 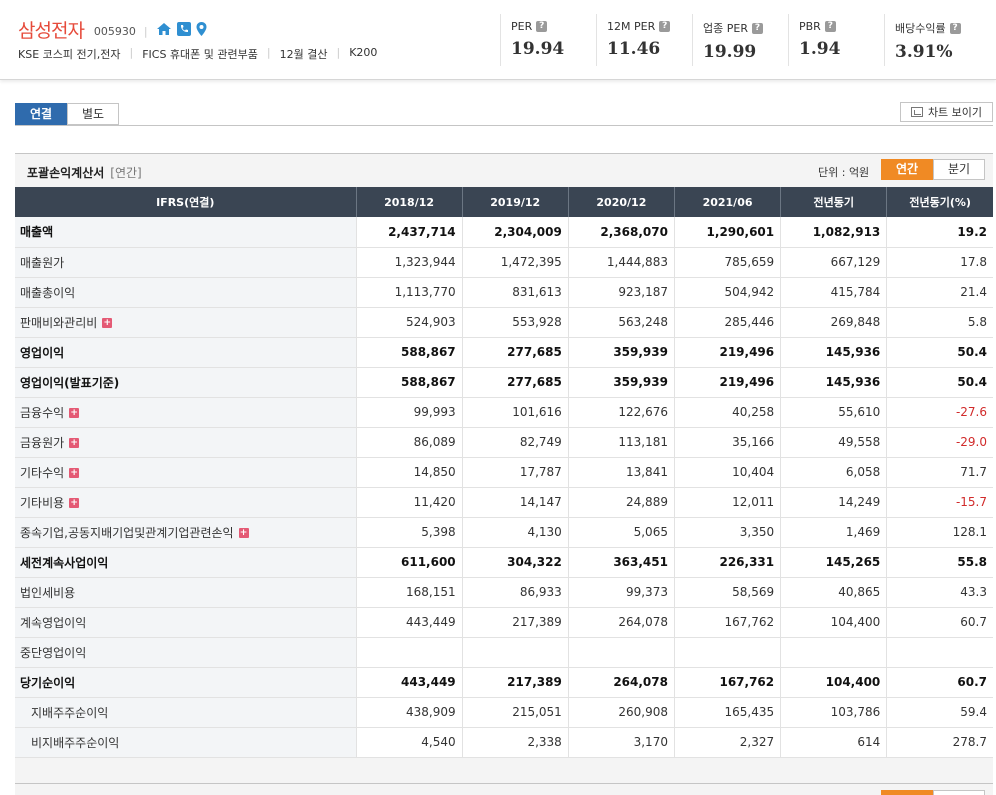 What do you see at coordinates (93, 114) in the screenshot?
I see `tab-separate: 별도` at bounding box center [93, 114].